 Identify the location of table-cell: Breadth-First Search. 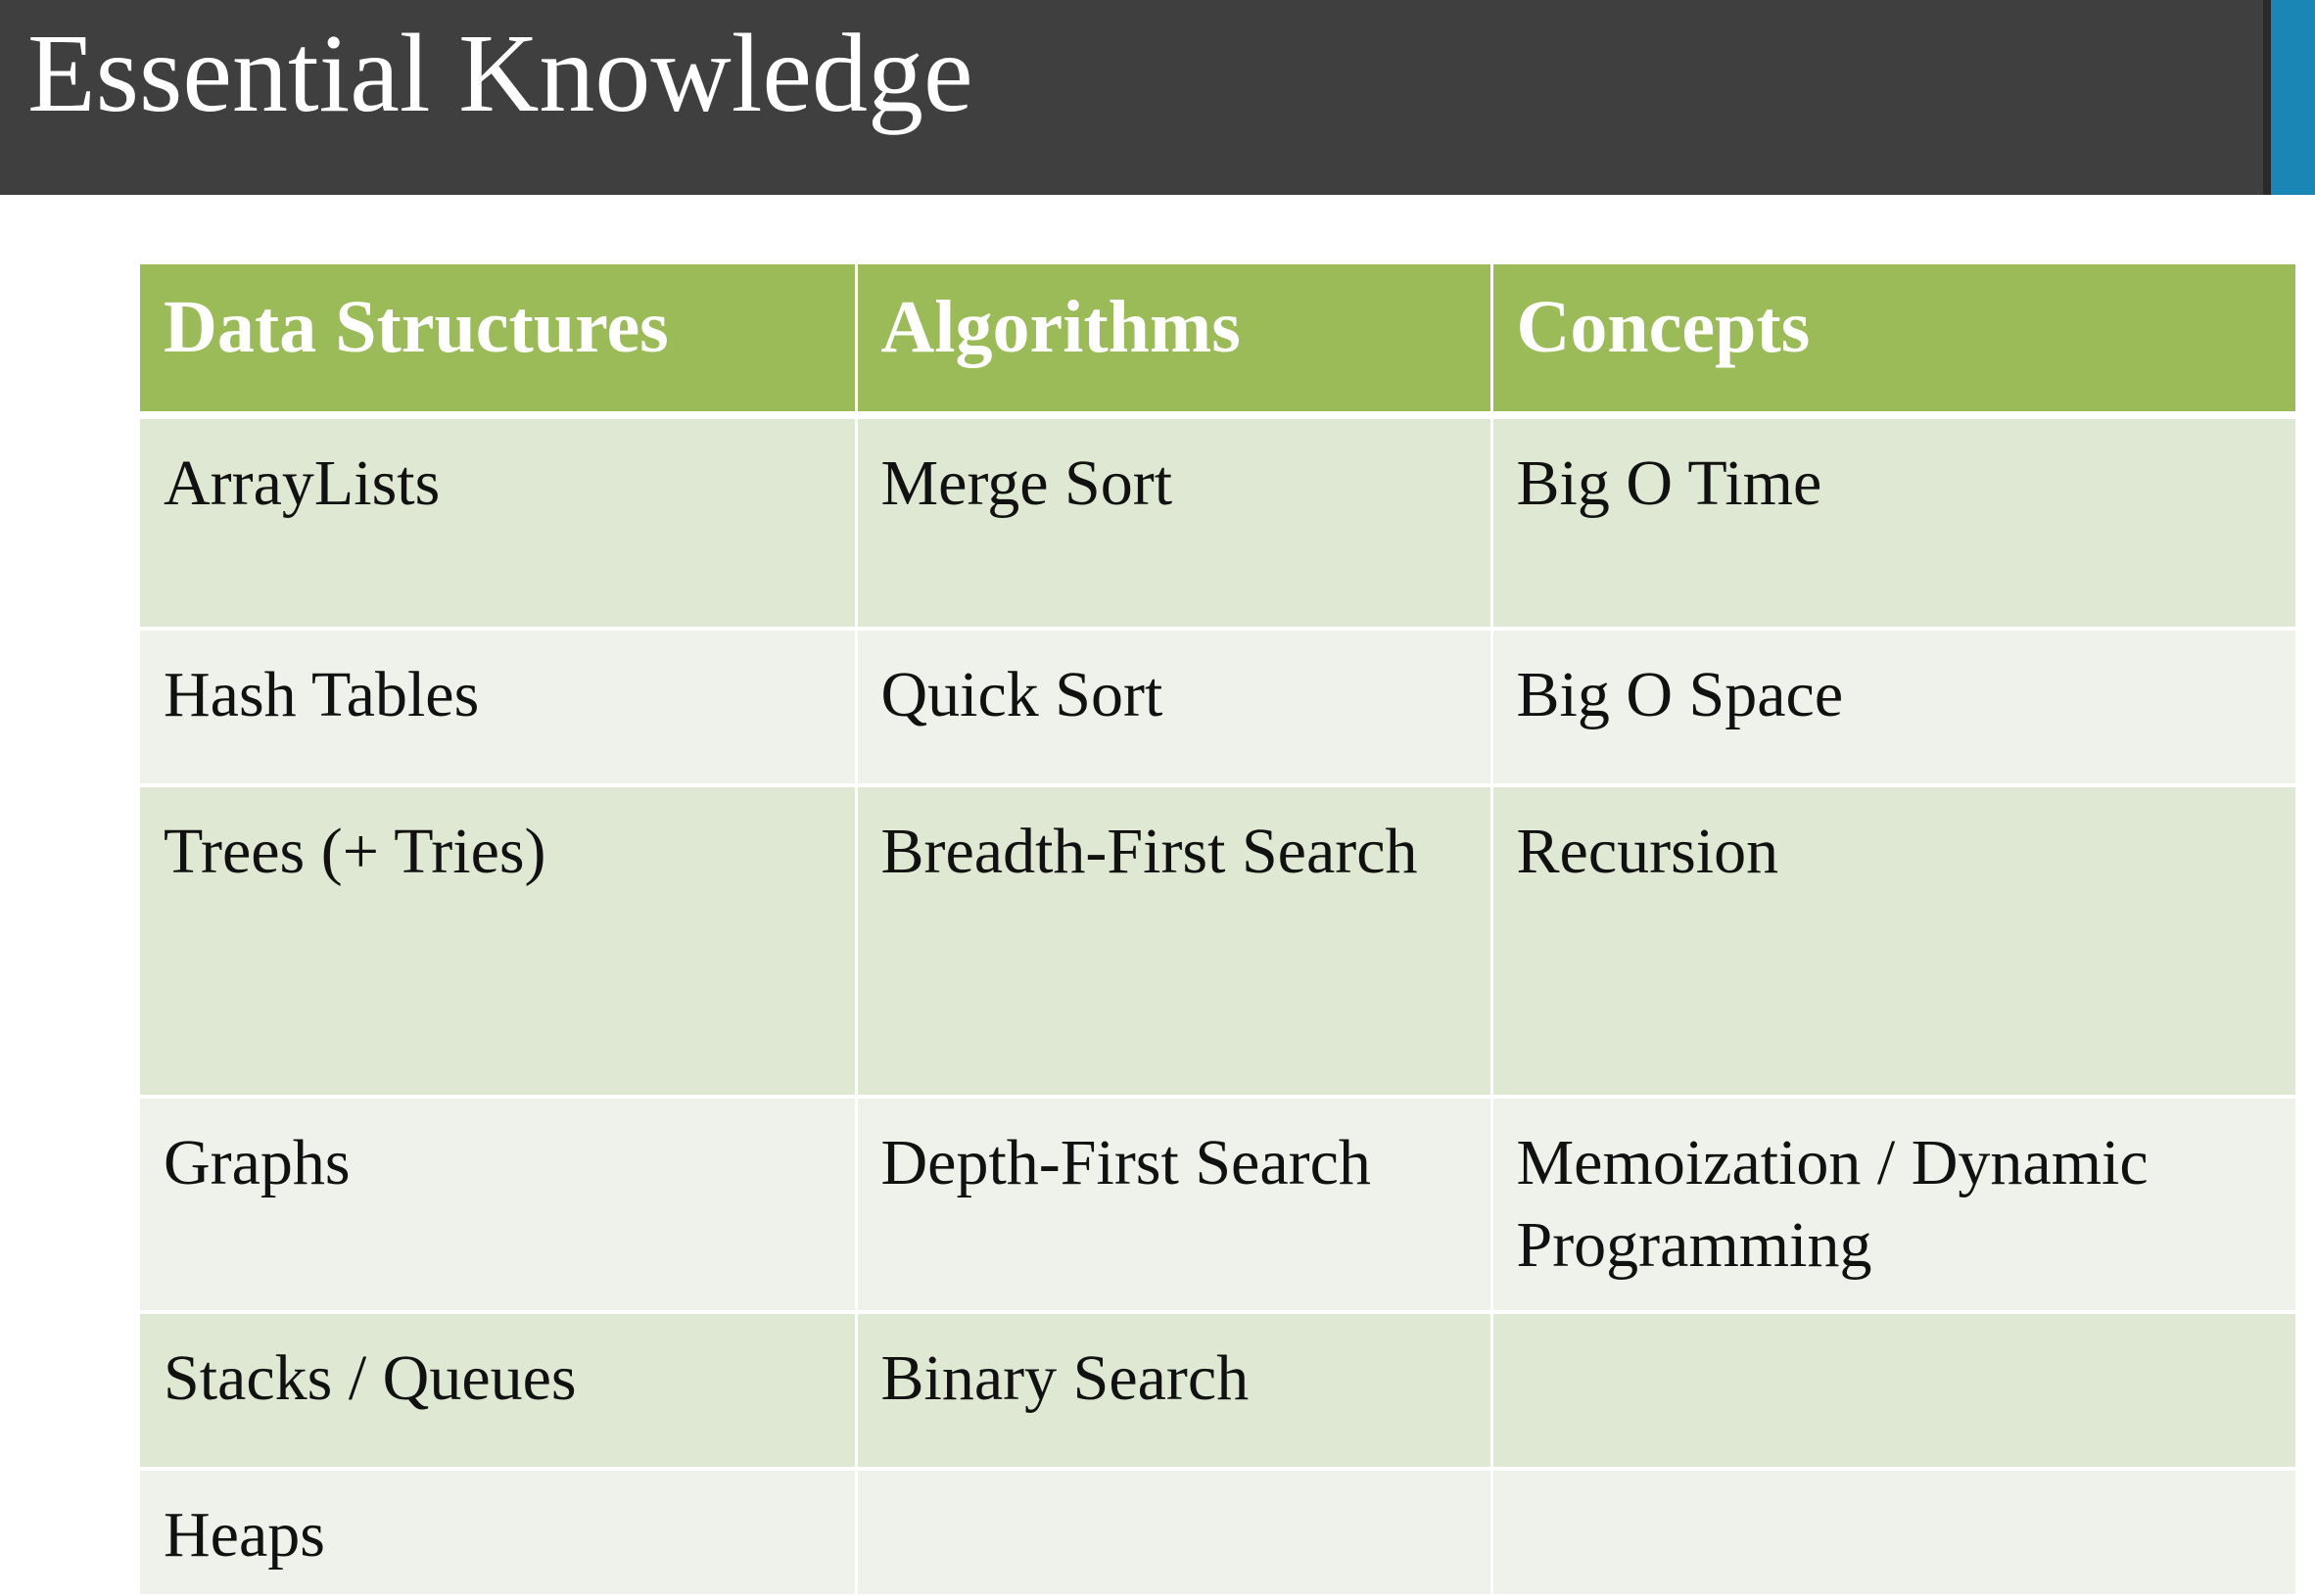
(1174, 942).